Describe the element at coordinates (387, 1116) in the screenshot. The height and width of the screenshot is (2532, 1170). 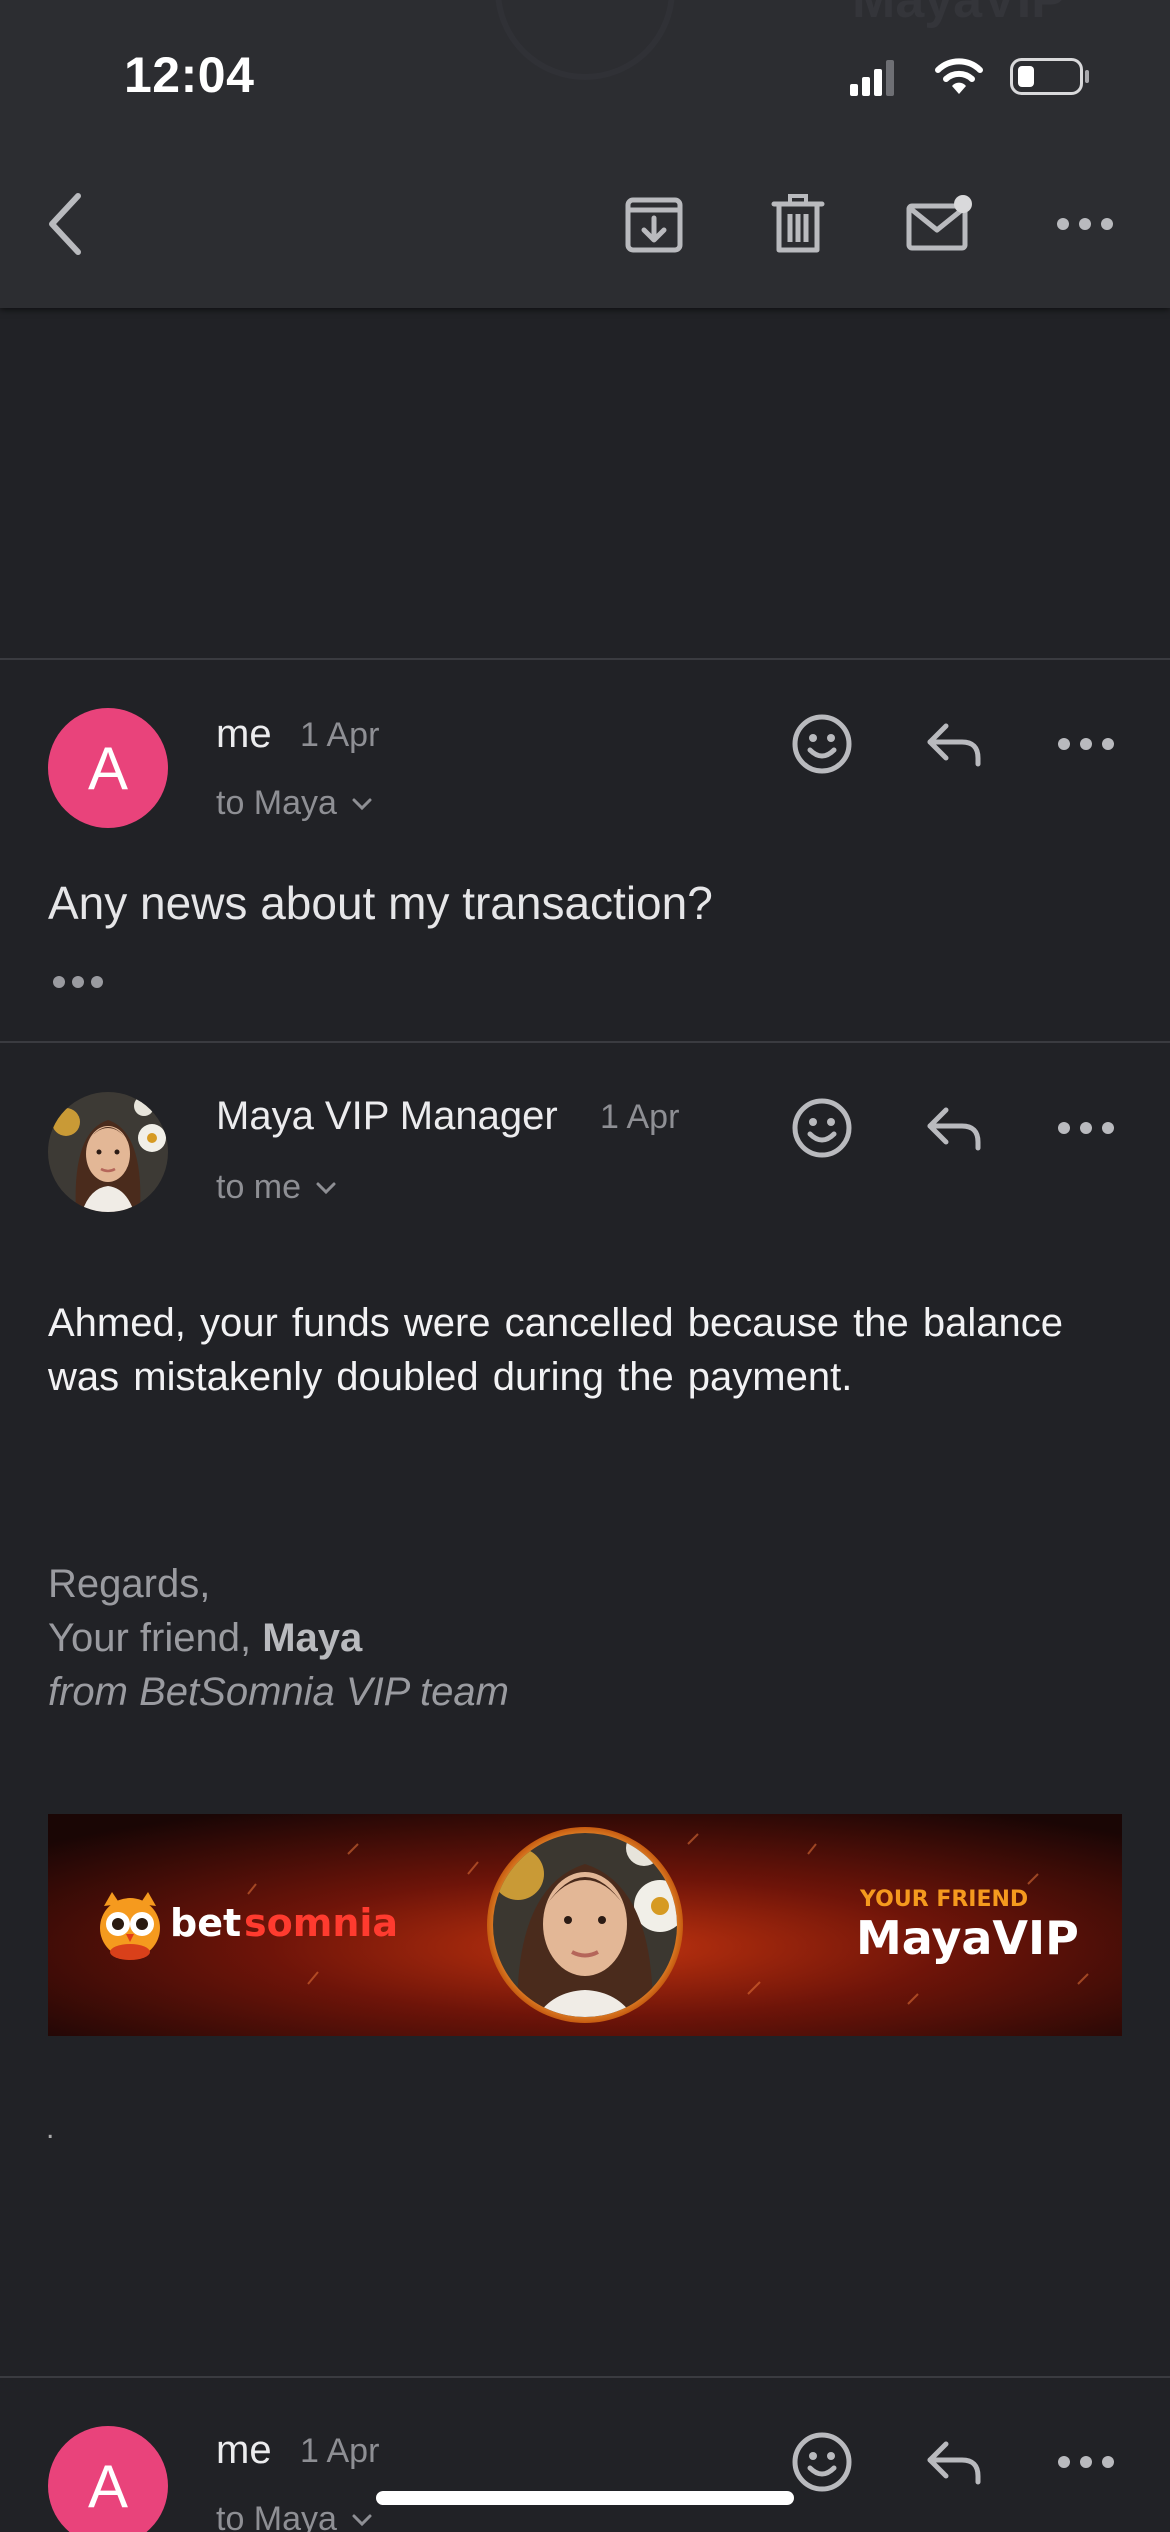
I see `sender-name: Maya VIP Manager` at that location.